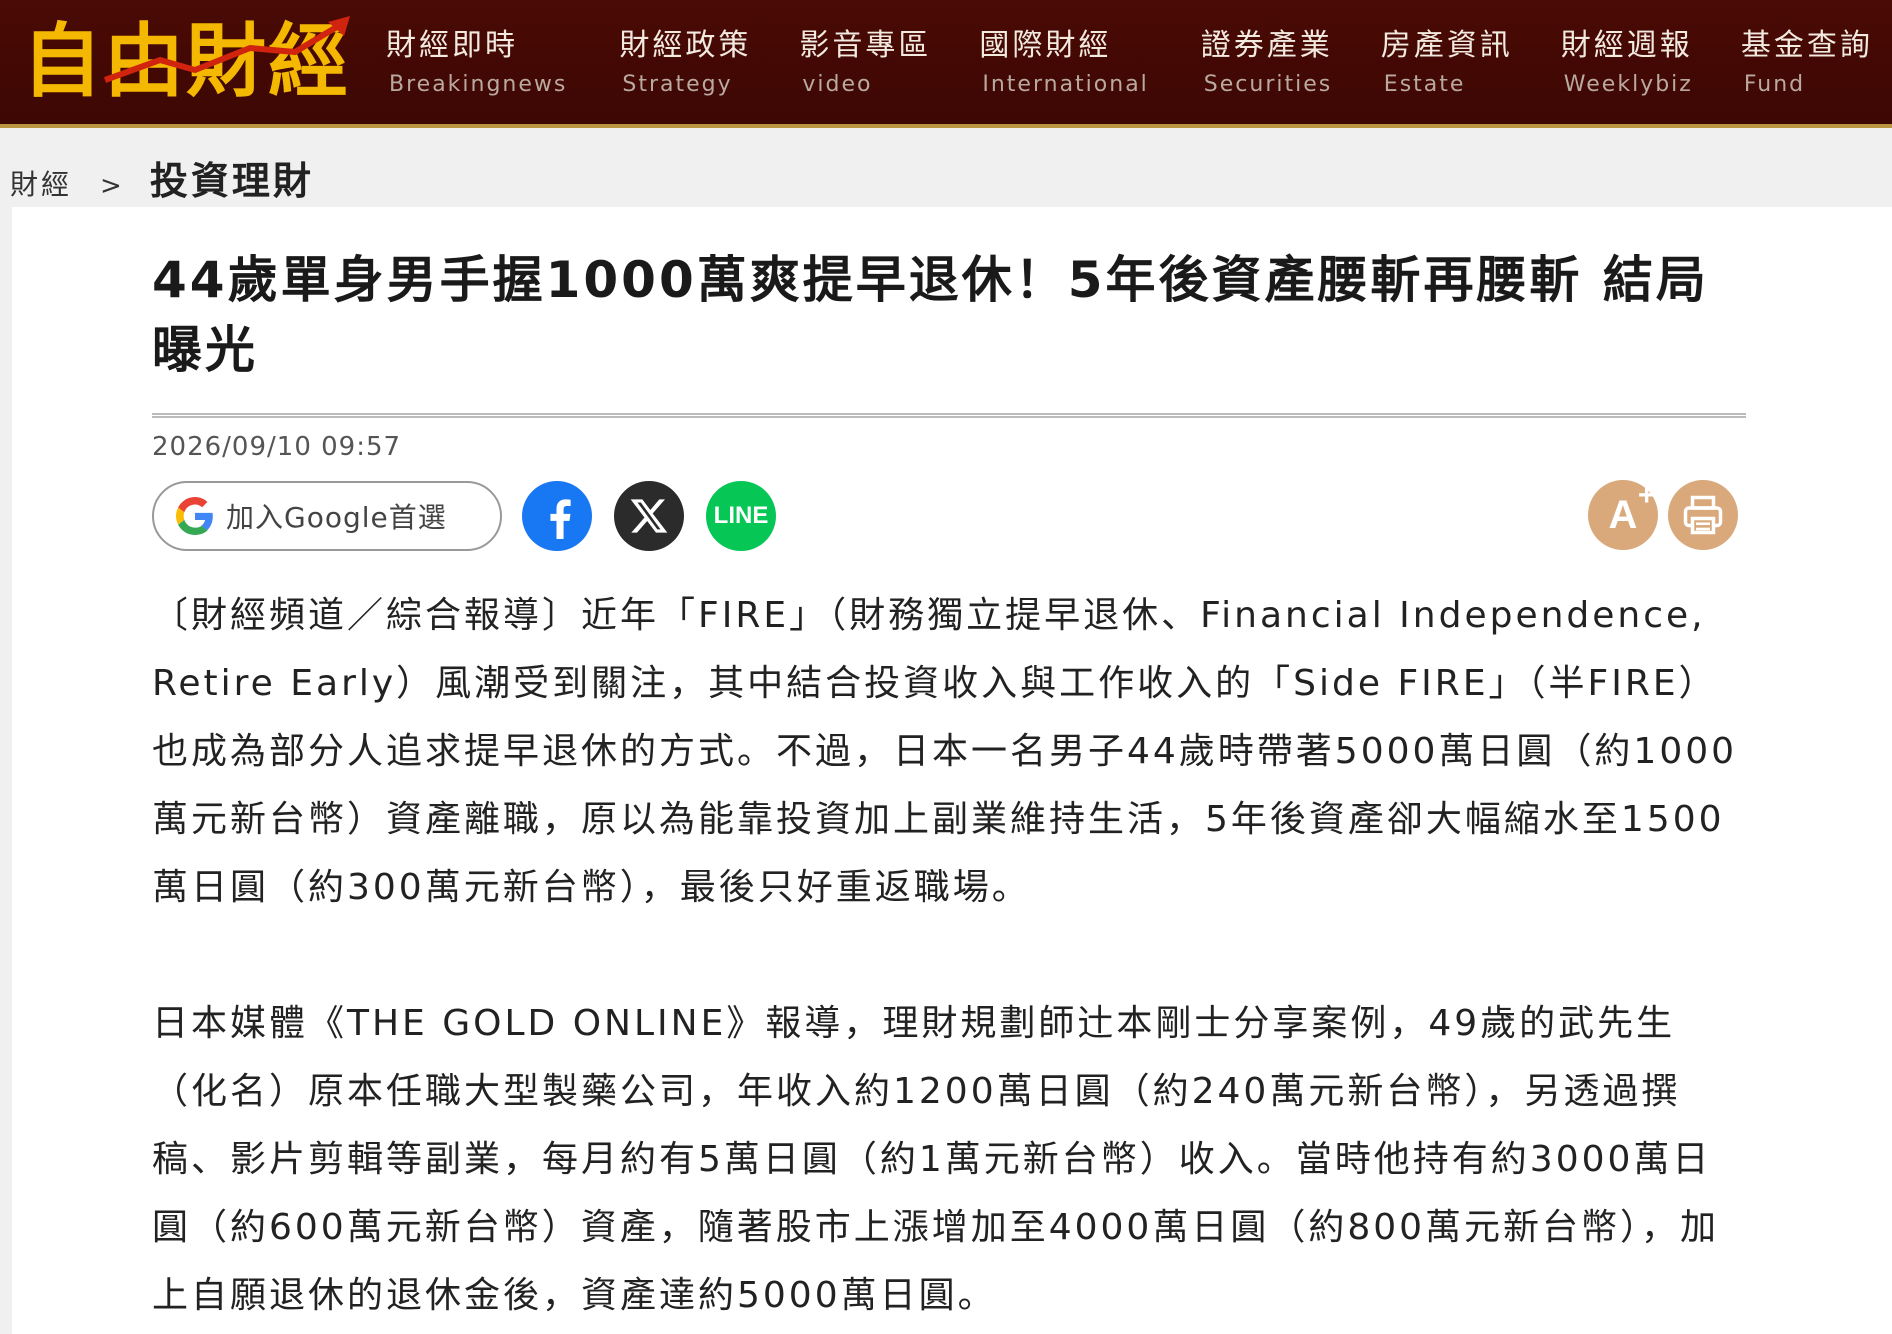 The height and width of the screenshot is (1334, 1892). I want to click on nav-item-label: 財經週報, so click(1626, 45).